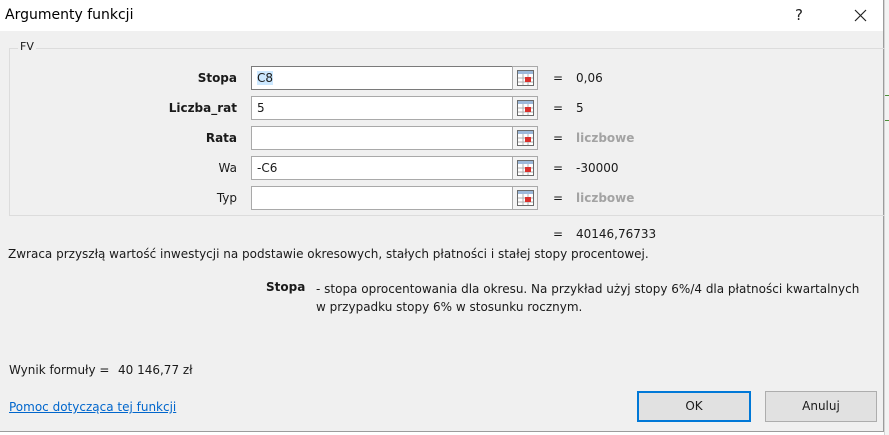 Image resolution: width=889 pixels, height=435 pixels. What do you see at coordinates (605, 138) in the screenshot?
I see `argument-result-rata: liczbowe` at bounding box center [605, 138].